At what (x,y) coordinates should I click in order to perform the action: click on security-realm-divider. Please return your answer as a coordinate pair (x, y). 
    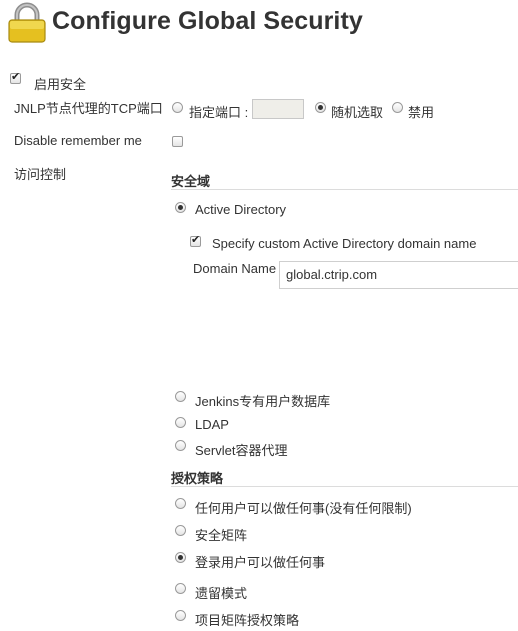
    Looking at the image, I should click on (344, 189).